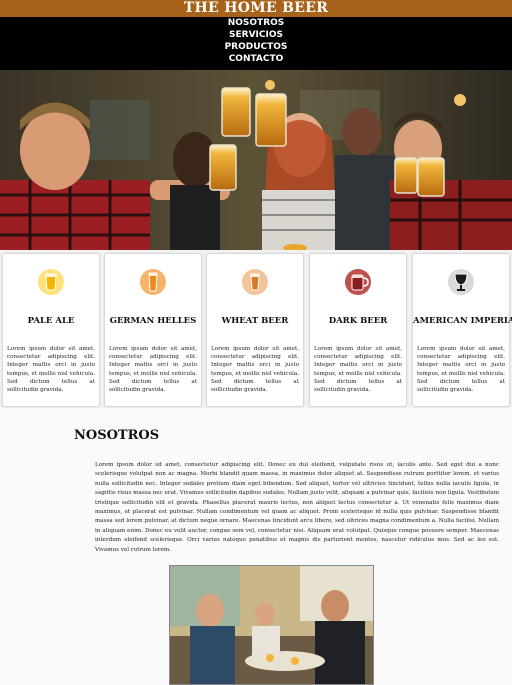  I want to click on main-nav: NOSOTROS SERVICIOS PRODUCTOS CONTACTO, so click(256, 43).